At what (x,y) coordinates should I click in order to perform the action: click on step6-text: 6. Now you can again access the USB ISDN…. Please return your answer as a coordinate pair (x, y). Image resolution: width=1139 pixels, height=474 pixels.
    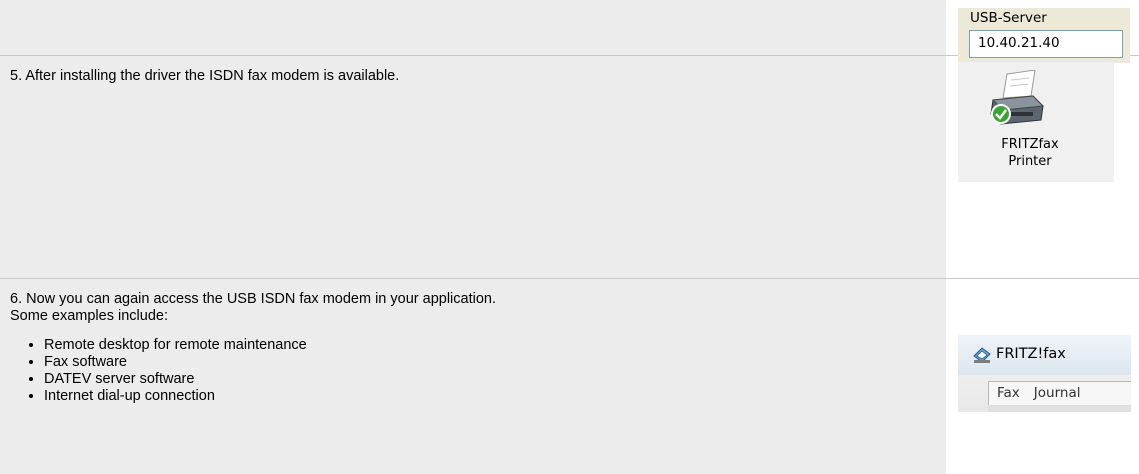
    Looking at the image, I should click on (253, 299).